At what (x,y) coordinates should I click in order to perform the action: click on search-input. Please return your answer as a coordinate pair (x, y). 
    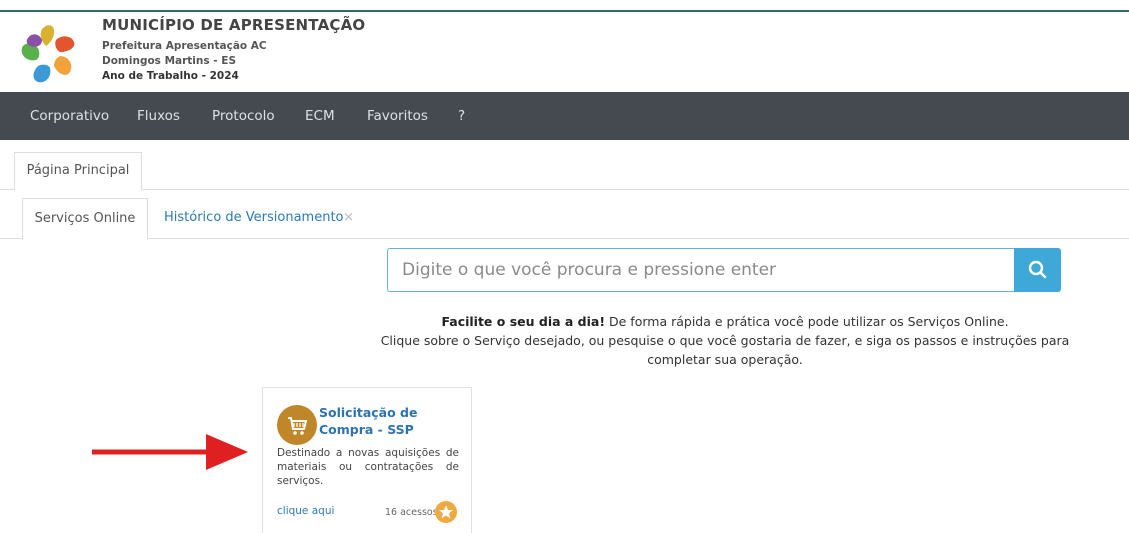
    Looking at the image, I should click on (700, 270).